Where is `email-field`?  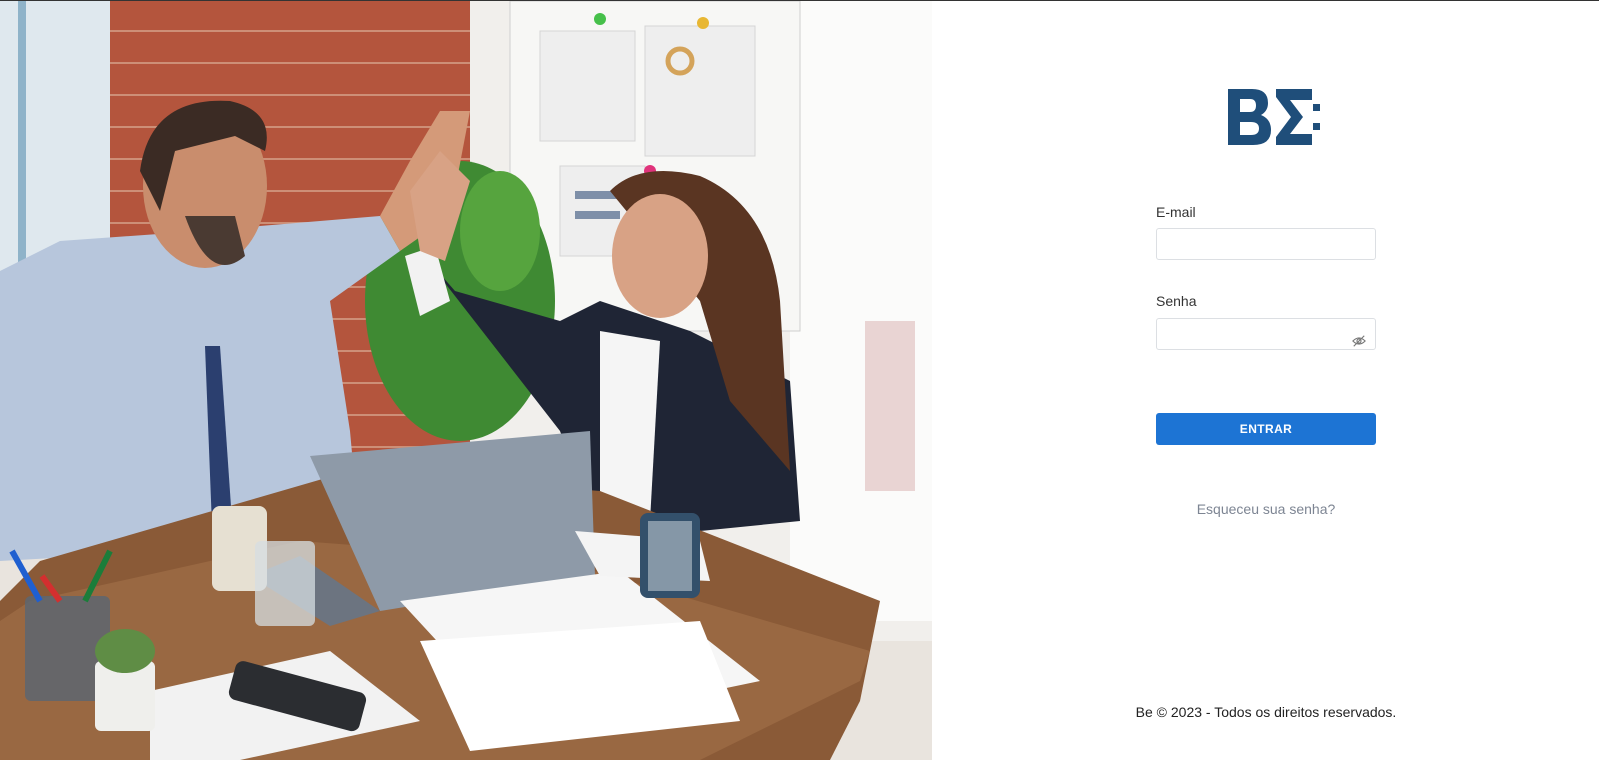
email-field is located at coordinates (1266, 244).